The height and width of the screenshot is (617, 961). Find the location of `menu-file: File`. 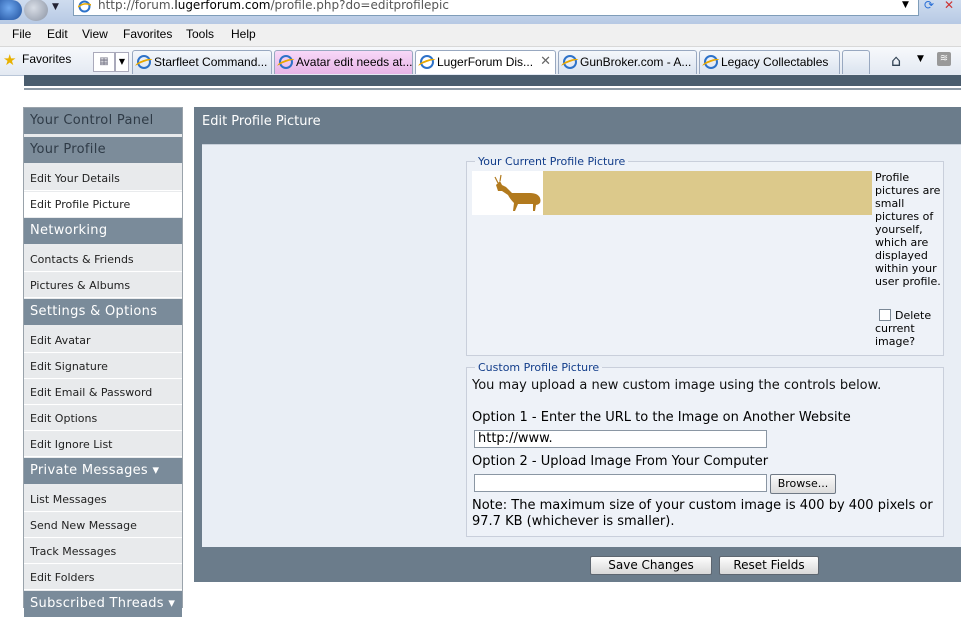

menu-file: File is located at coordinates (21, 34).